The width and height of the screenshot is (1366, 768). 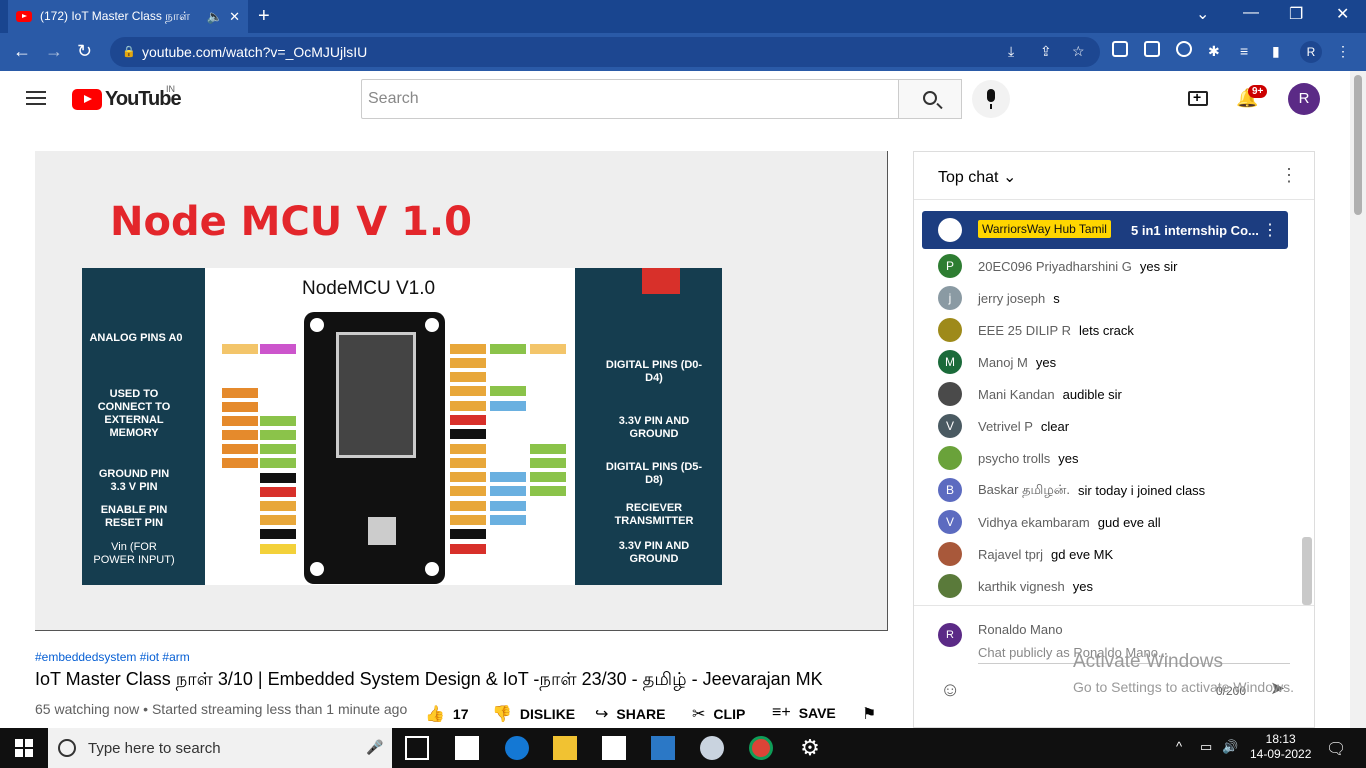 What do you see at coordinates (1016, 394) in the screenshot?
I see `chat-author: Mani Kandan` at bounding box center [1016, 394].